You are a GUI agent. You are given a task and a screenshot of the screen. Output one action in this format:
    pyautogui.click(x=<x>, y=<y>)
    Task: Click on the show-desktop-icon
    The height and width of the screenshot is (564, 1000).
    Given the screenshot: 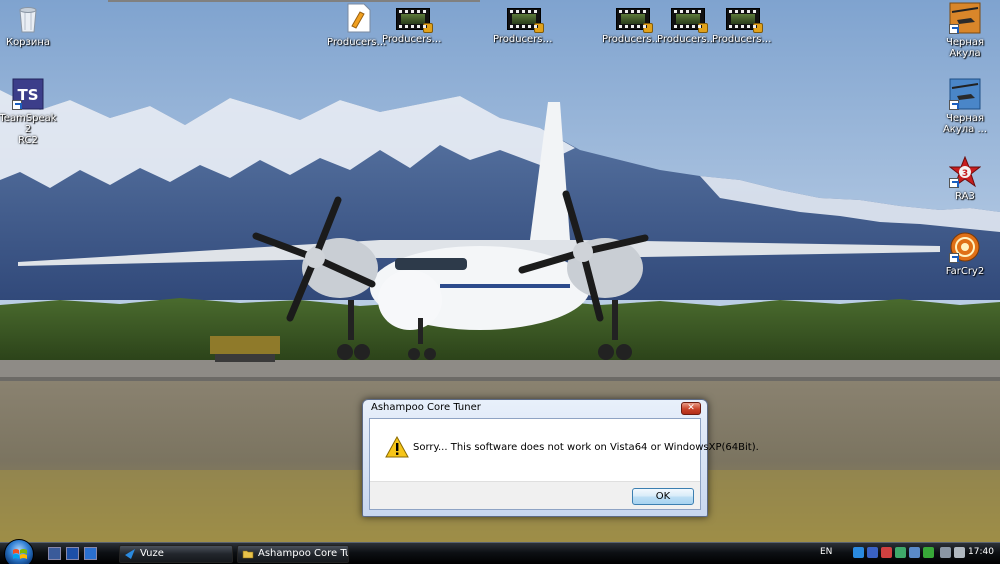 What is the action you would take?
    pyautogui.click(x=54, y=553)
    